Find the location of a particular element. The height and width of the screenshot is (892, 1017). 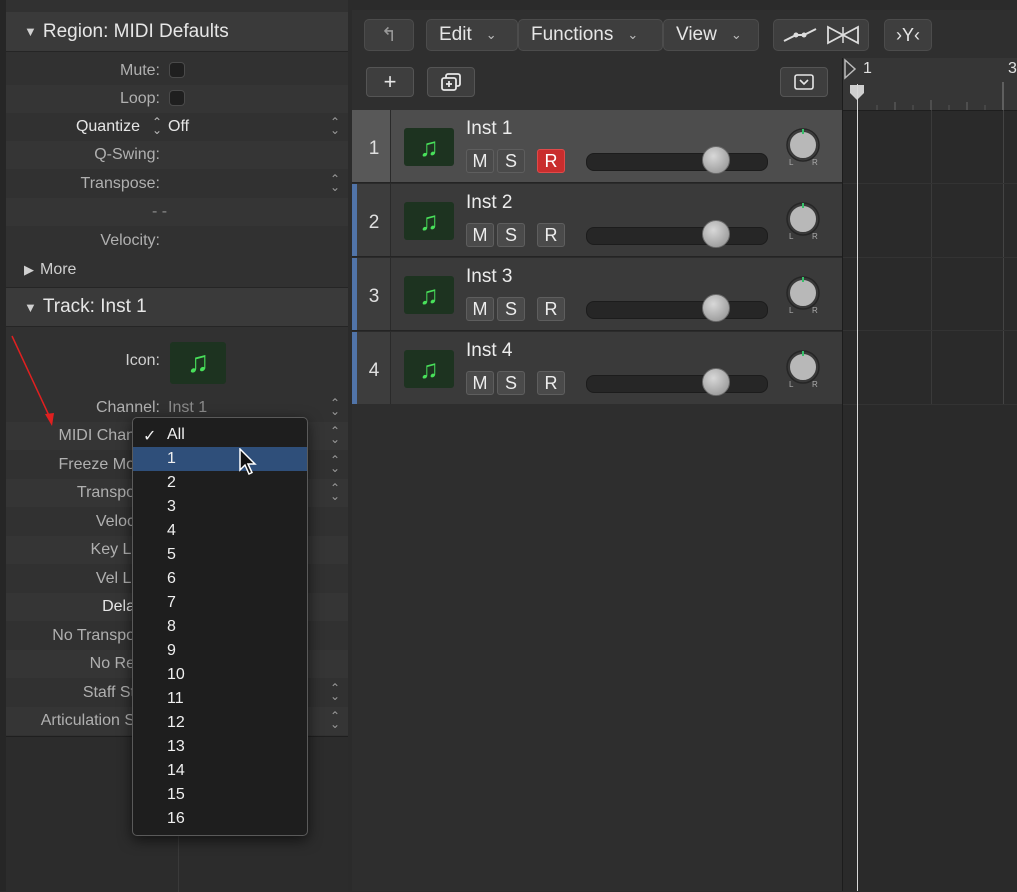

track-number-cell: 3 is located at coordinates (371, 294).